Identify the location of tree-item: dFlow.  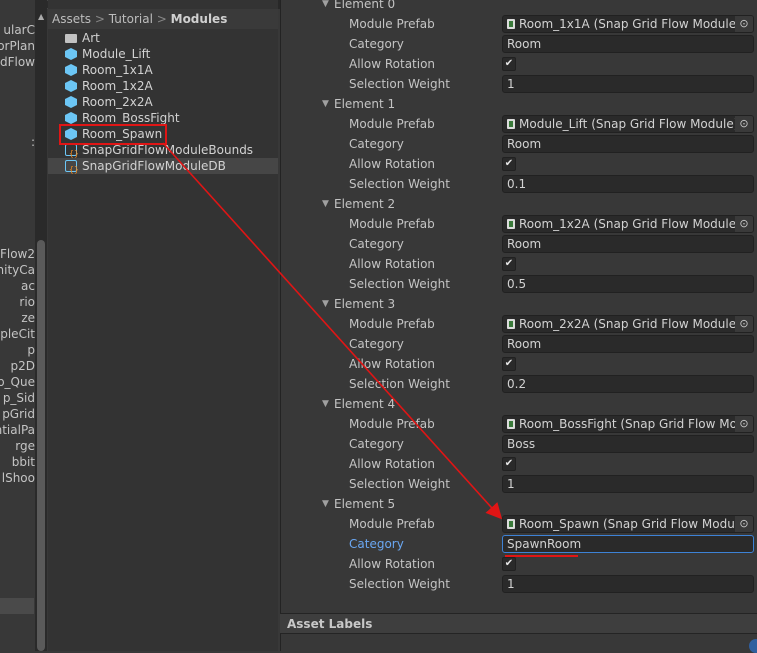
(17, 62).